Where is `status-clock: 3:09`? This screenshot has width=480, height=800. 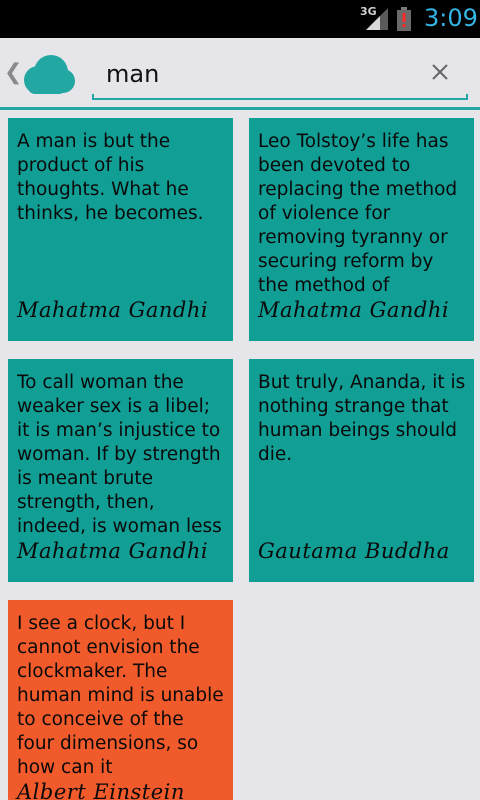
status-clock: 3:09 is located at coordinates (451, 18).